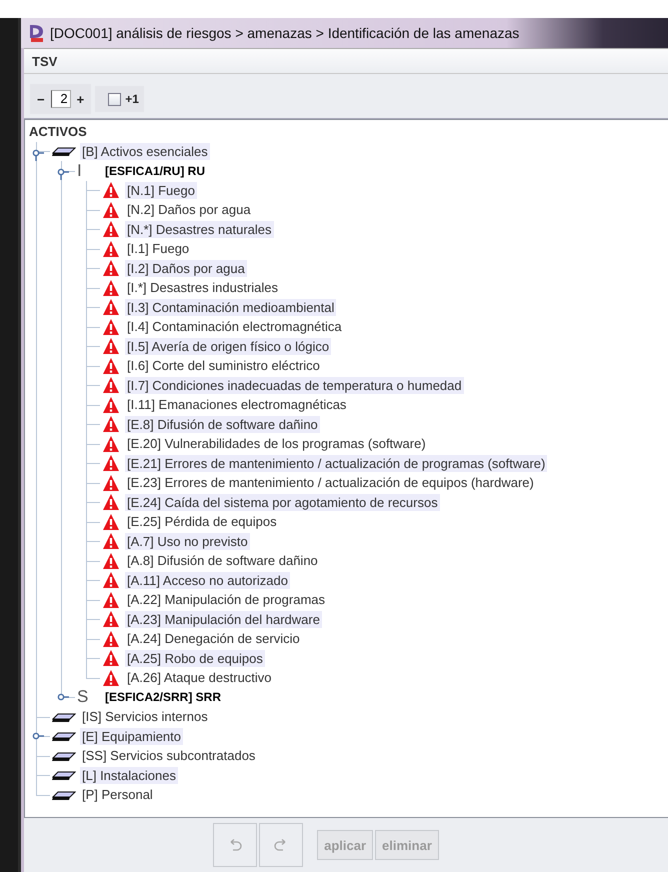  I want to click on tree-item: [E.25] Pérdida de equipos, so click(202, 521).